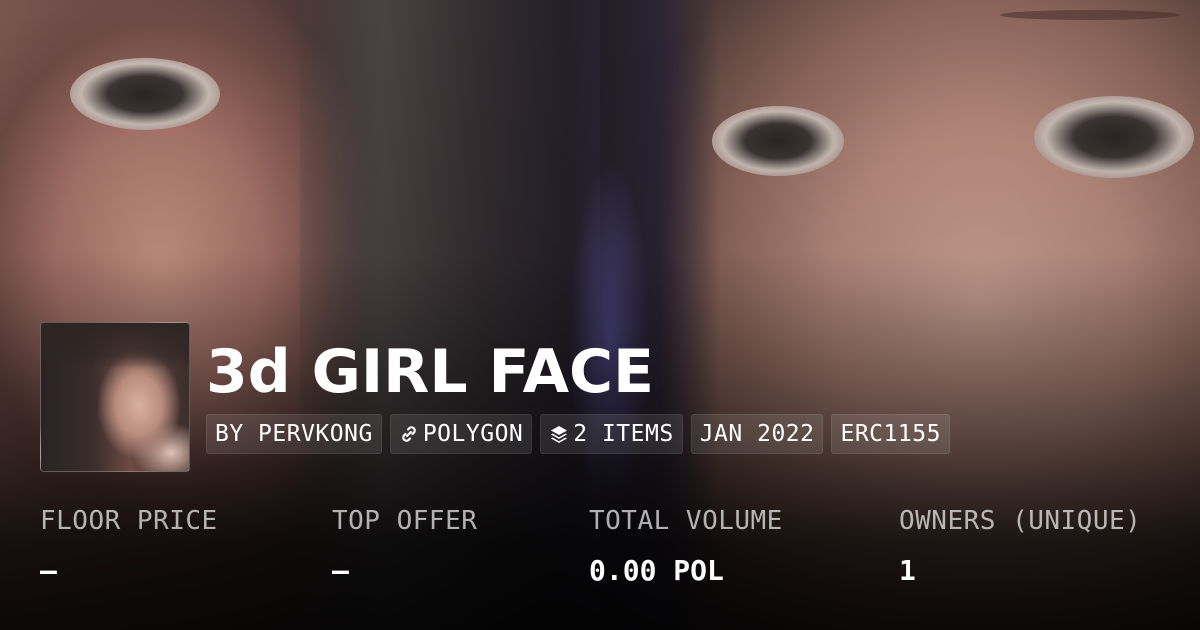 This screenshot has width=1200, height=630. I want to click on date-chip-label: JAN 2022, so click(757, 434).